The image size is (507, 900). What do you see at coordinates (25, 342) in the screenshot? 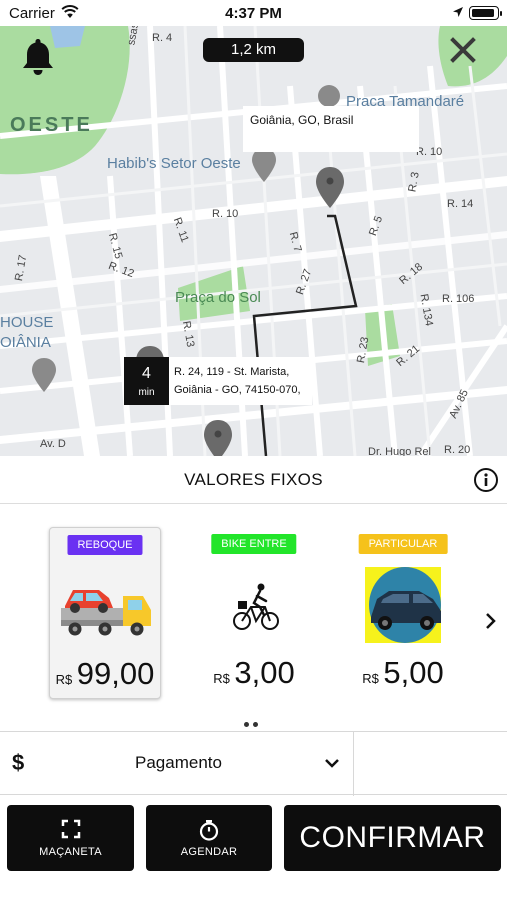
I see `map-label-goiania: OIÂNIA` at bounding box center [25, 342].